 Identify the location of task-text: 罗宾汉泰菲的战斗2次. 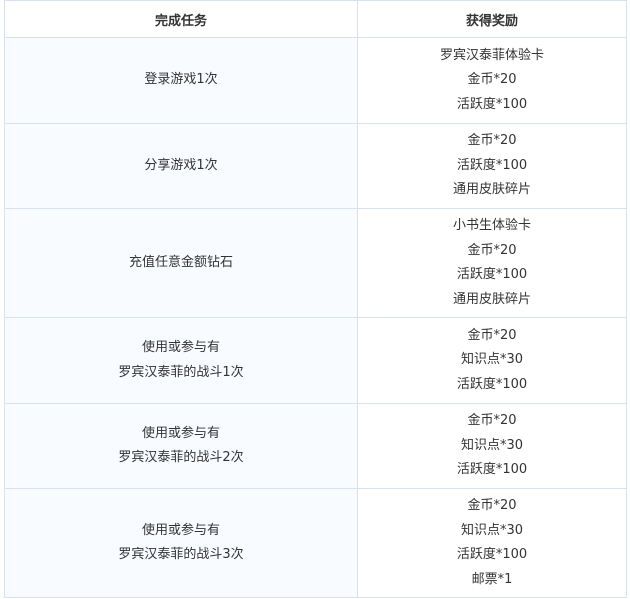
(181, 457).